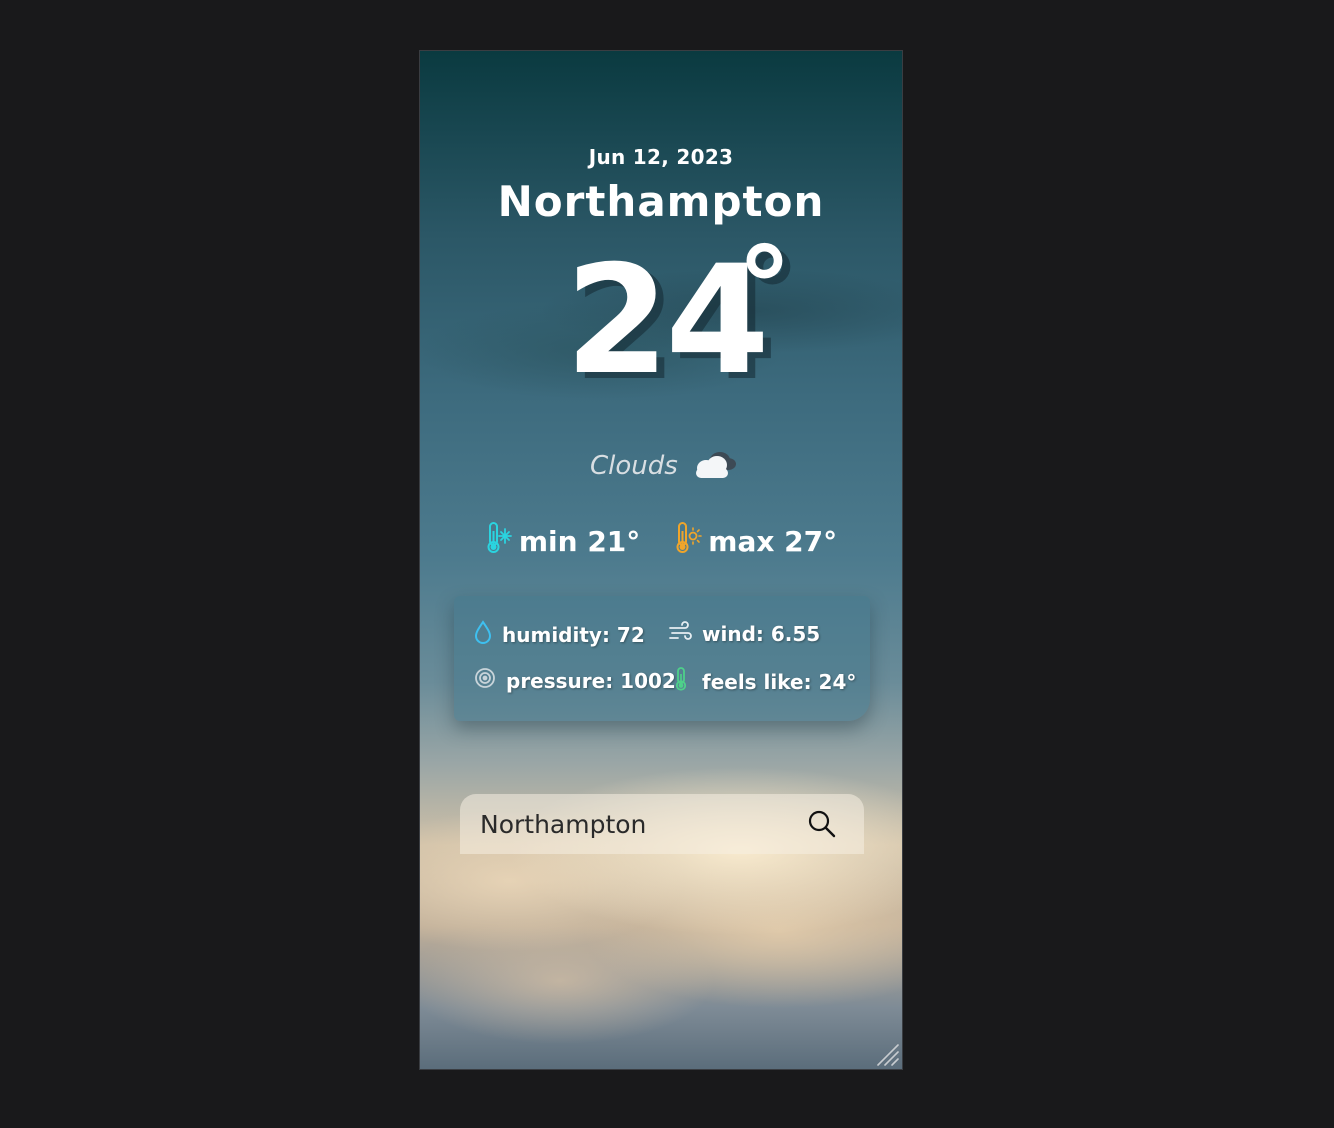  I want to click on pressure-item: pressure: 1002, so click(574, 680).